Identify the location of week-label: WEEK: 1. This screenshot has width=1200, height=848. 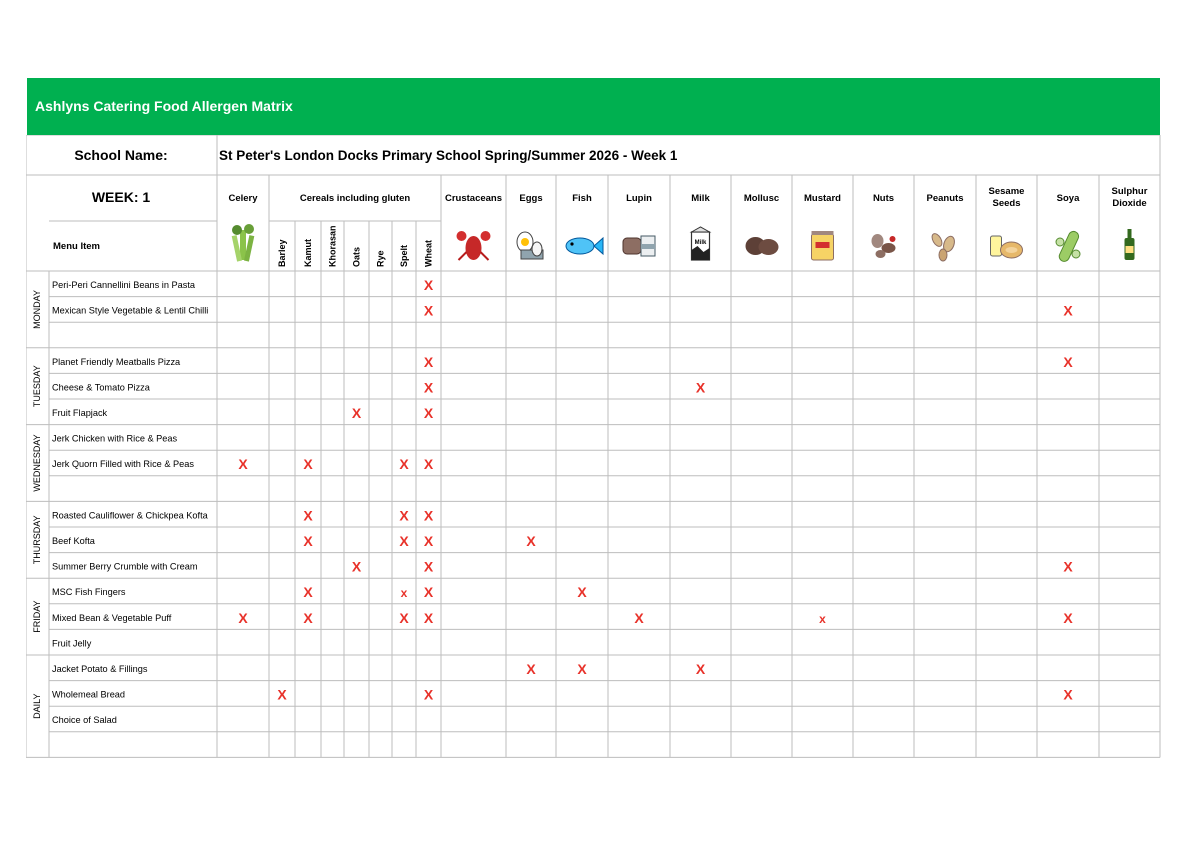
(121, 197).